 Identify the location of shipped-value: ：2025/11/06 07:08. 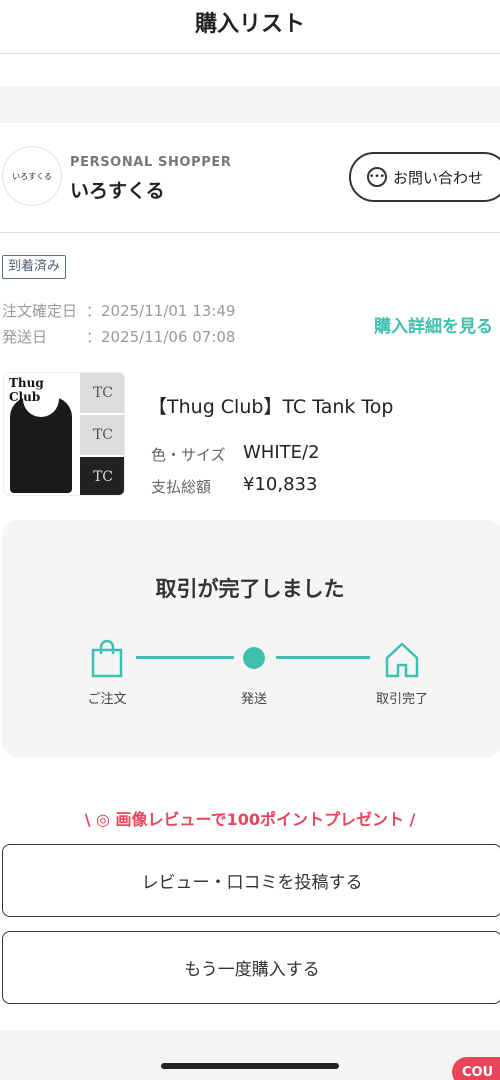
(161, 337).